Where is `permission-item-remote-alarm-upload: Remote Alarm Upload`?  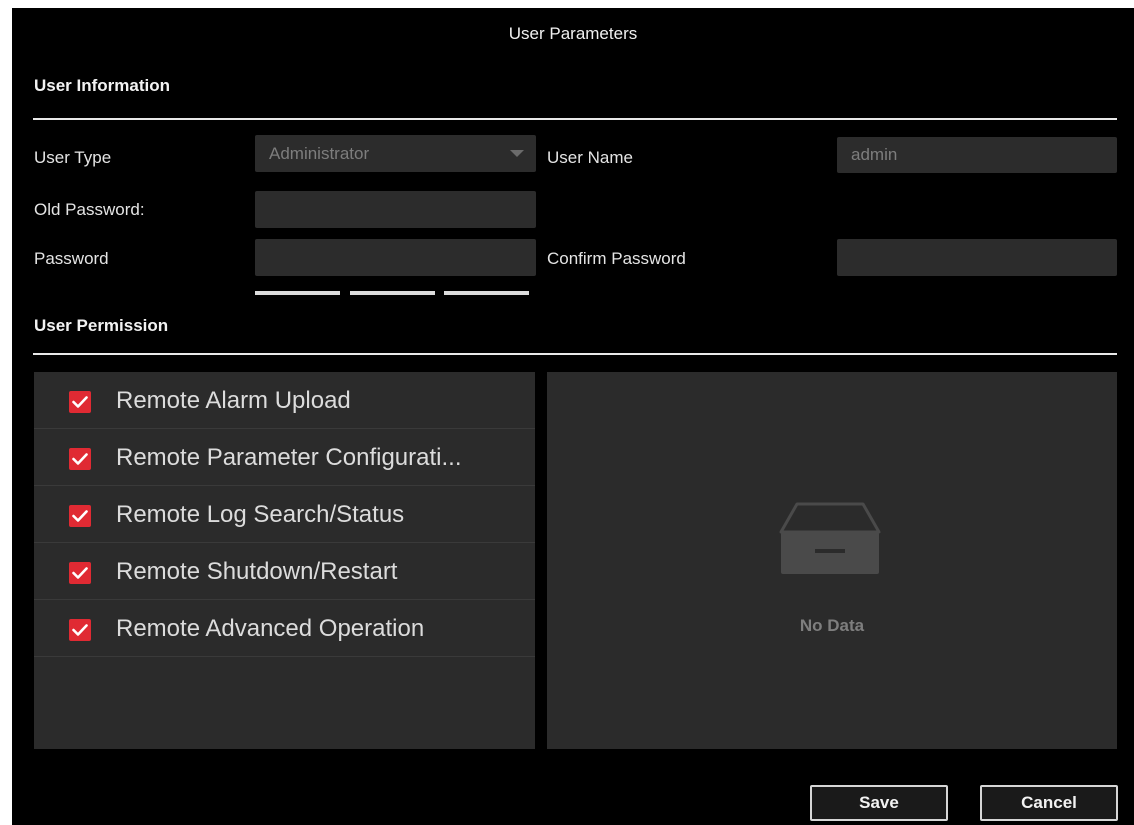
permission-item-remote-alarm-upload: Remote Alarm Upload is located at coordinates (284, 400).